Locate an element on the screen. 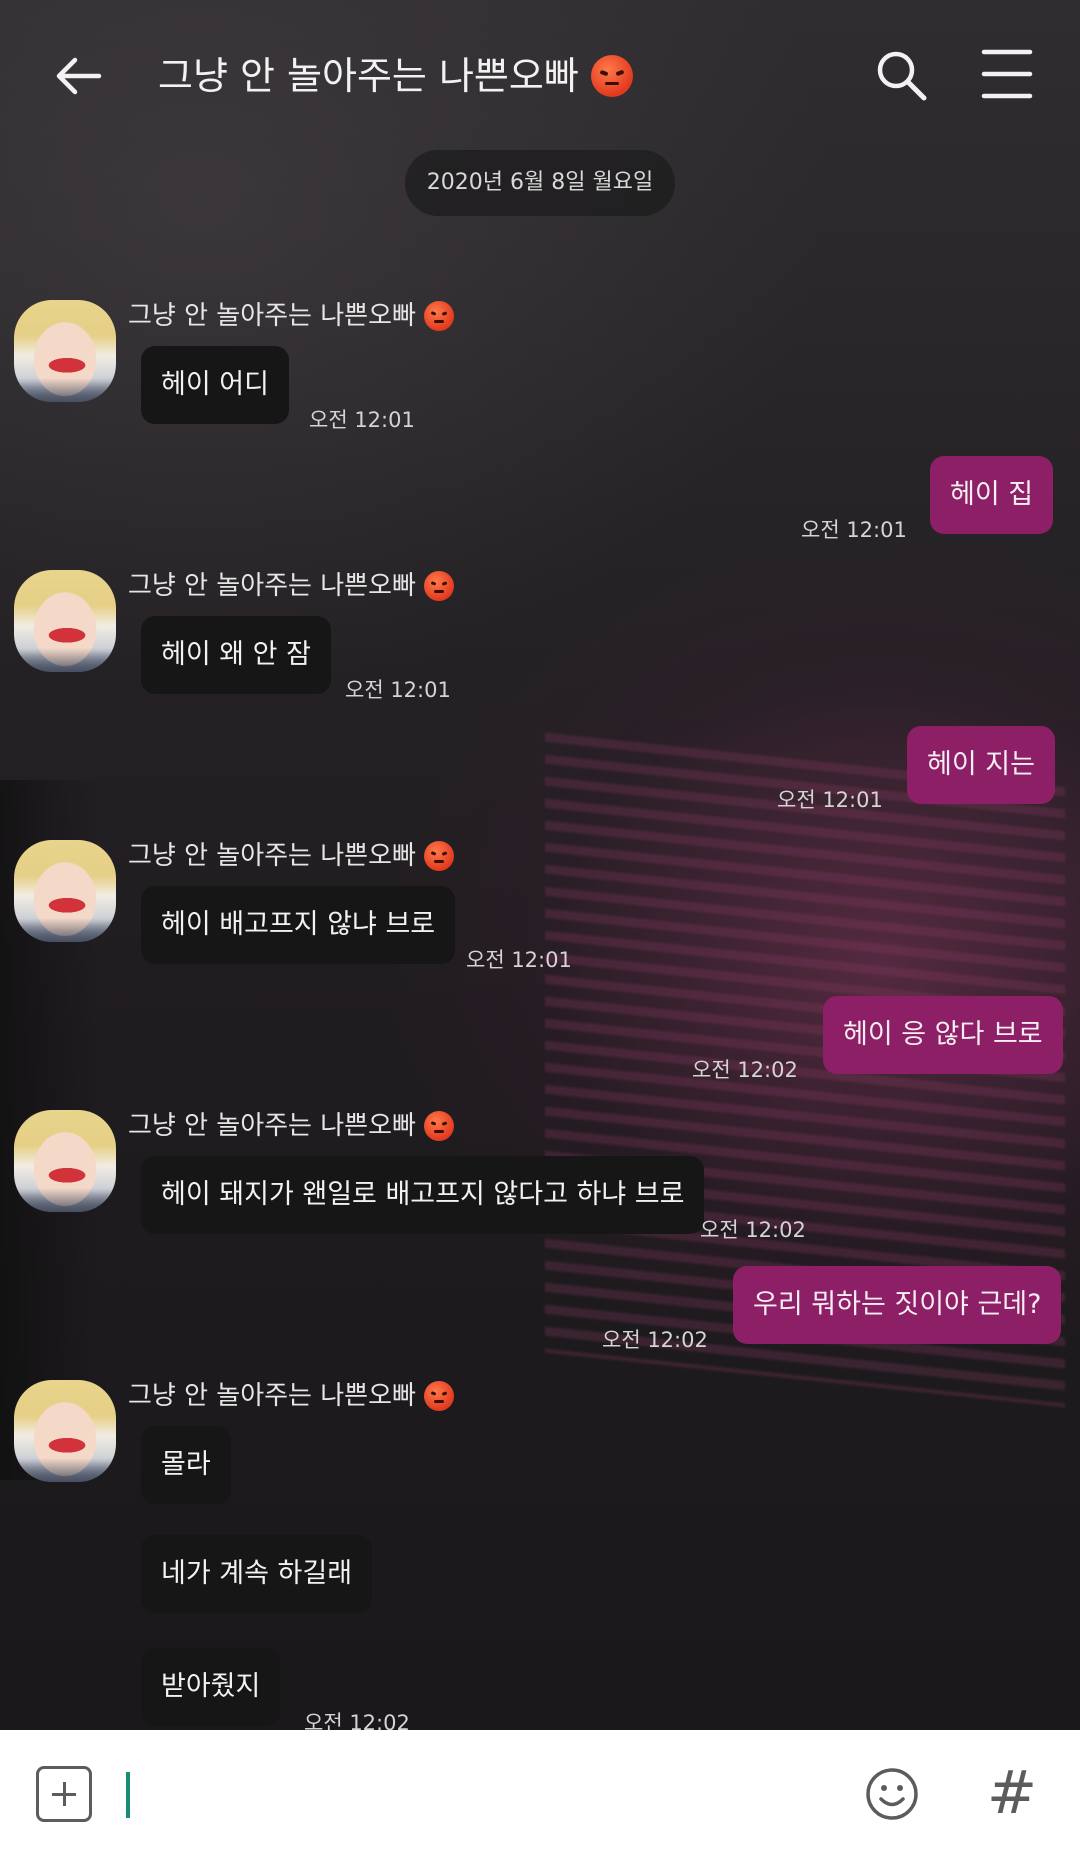 This screenshot has height=1857, width=1080. text-caret is located at coordinates (128, 1795).